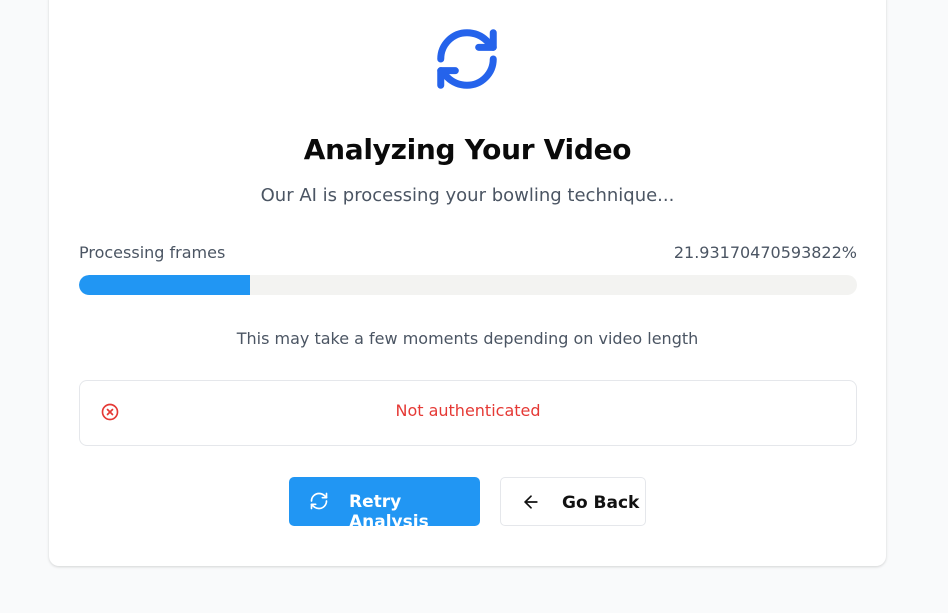  I want to click on error-alert: Not authenticated, so click(468, 413).